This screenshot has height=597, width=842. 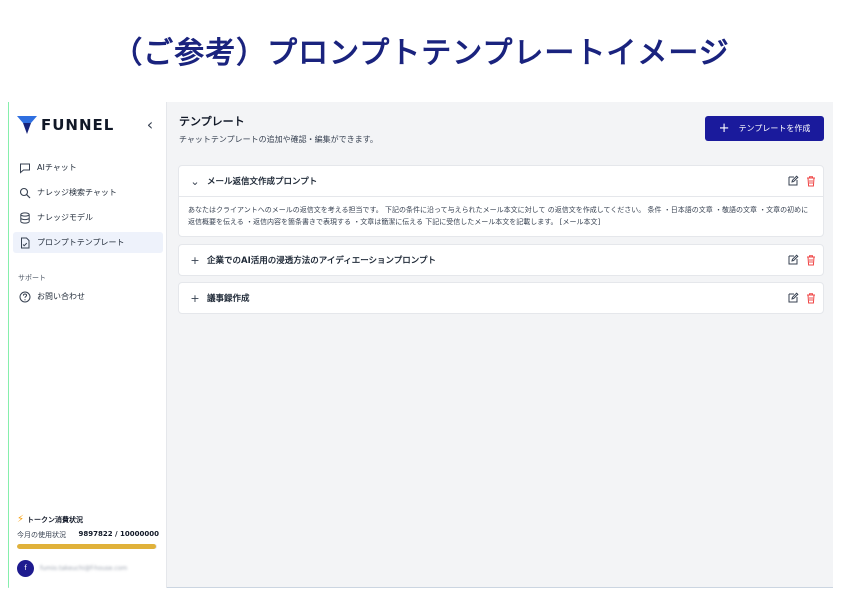 What do you see at coordinates (25, 296) in the screenshot?
I see `help-circle-icon` at bounding box center [25, 296].